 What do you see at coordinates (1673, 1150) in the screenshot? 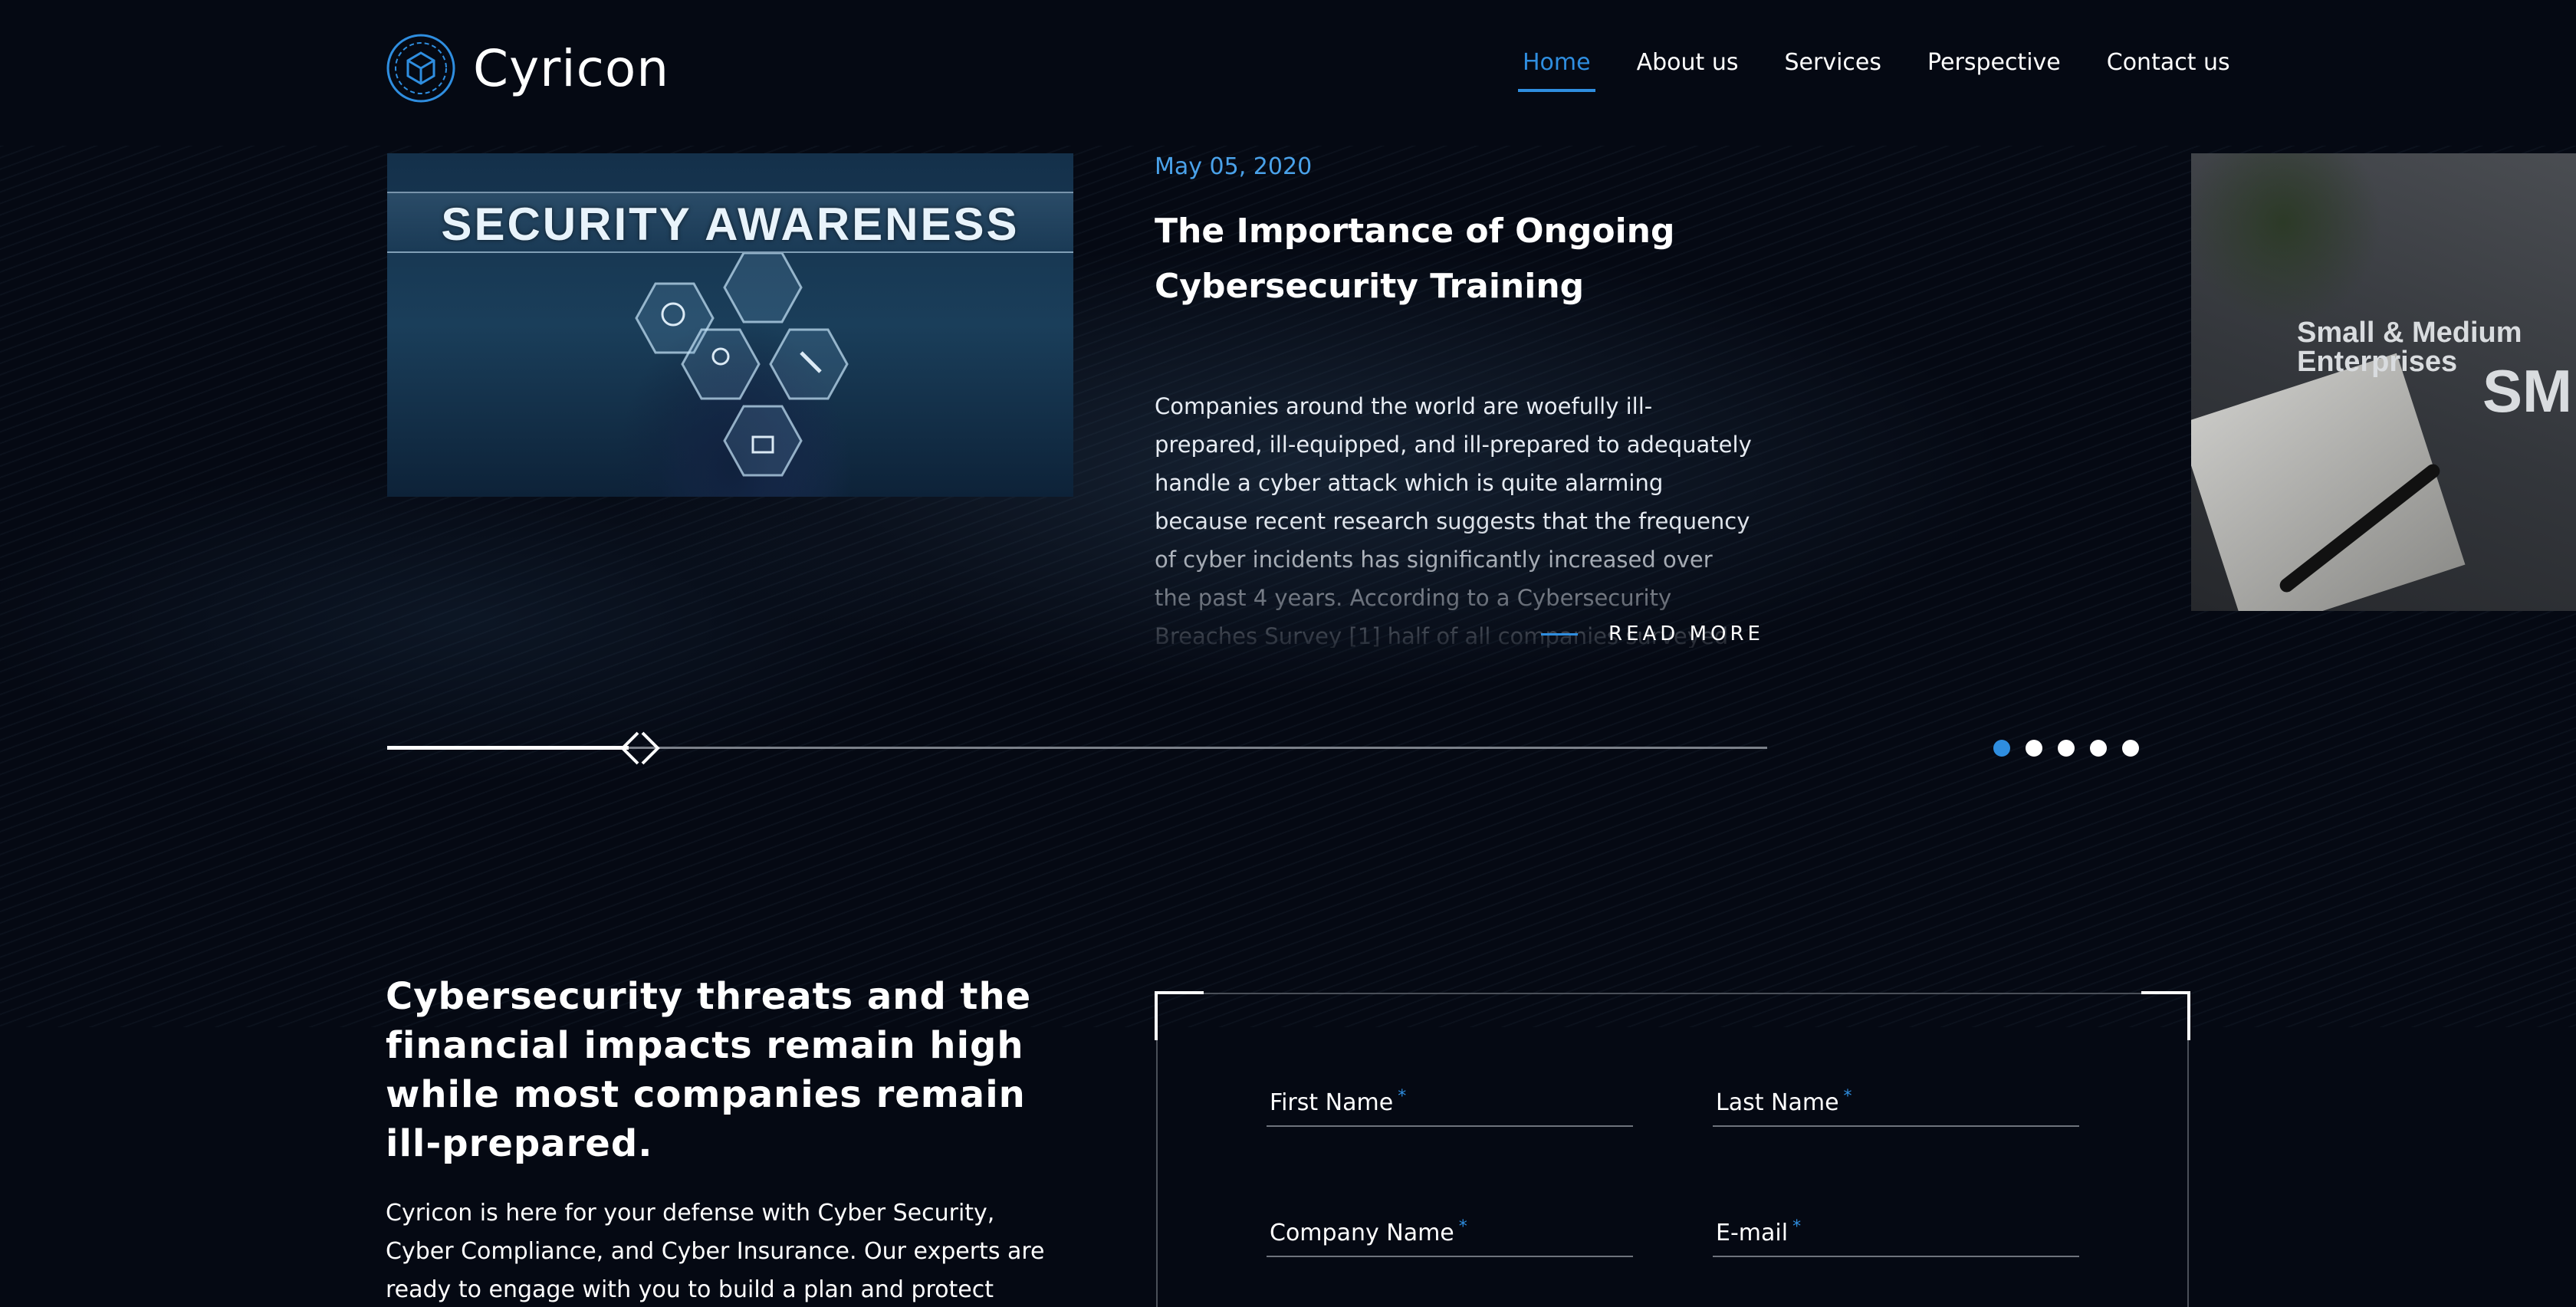
I see `contact-form` at bounding box center [1673, 1150].